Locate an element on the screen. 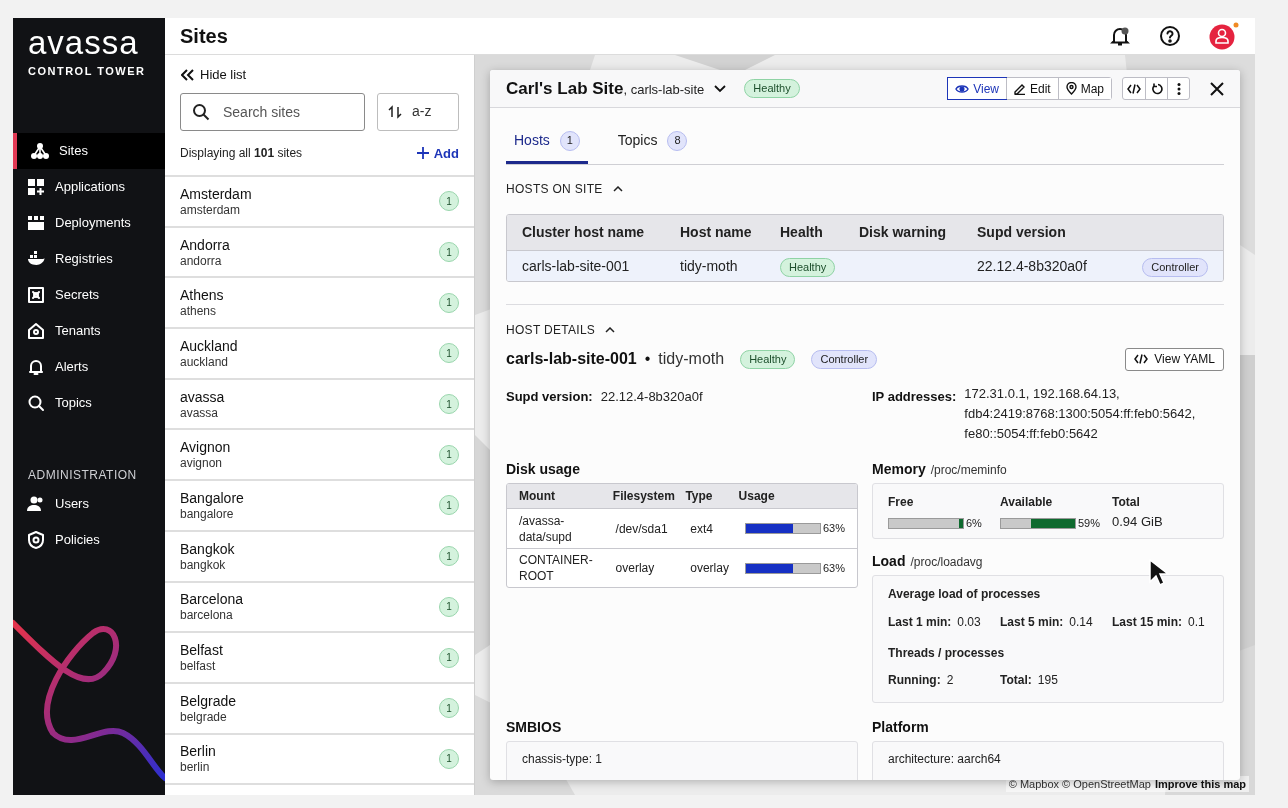 The image size is (1288, 808). hide-list-button: Hide list is located at coordinates (214, 75).